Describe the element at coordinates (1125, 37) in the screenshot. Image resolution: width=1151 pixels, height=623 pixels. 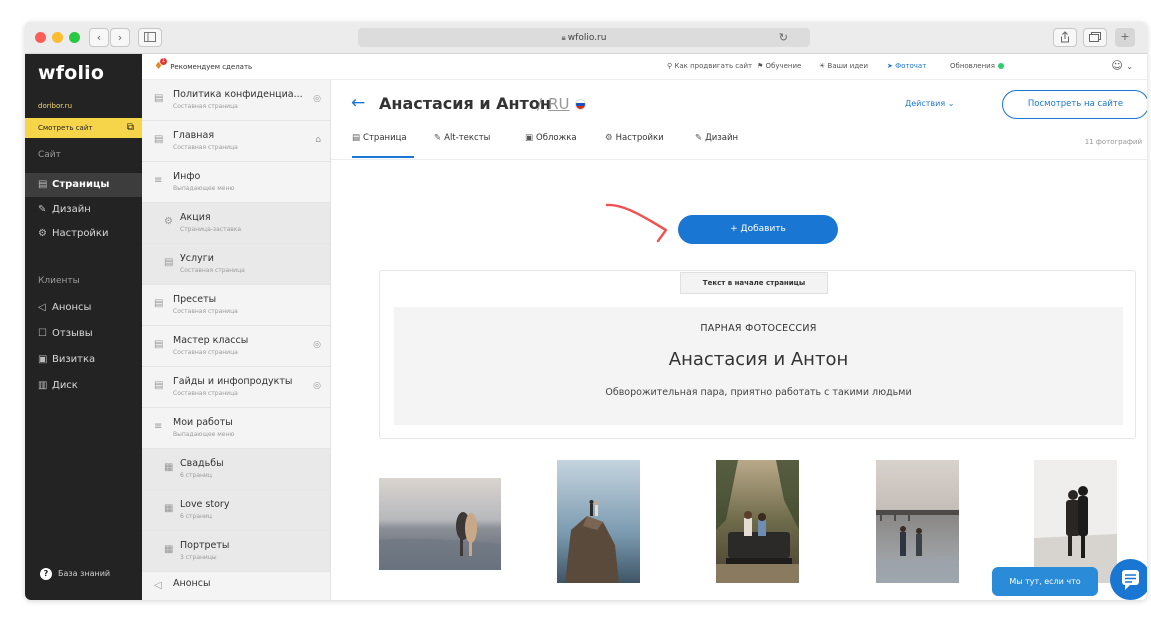
I see `new-tab-button: +` at that location.